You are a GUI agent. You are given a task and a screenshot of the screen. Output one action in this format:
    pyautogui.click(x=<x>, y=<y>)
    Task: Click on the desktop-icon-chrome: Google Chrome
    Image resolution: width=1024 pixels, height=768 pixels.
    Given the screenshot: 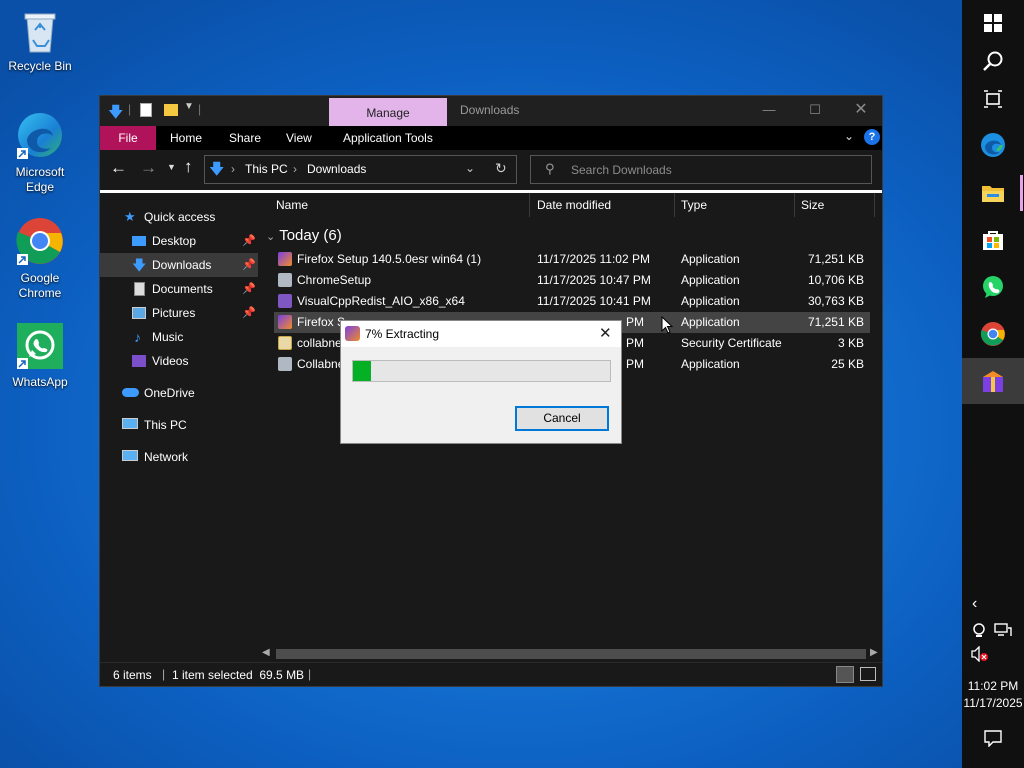 What is the action you would take?
    pyautogui.click(x=40, y=258)
    